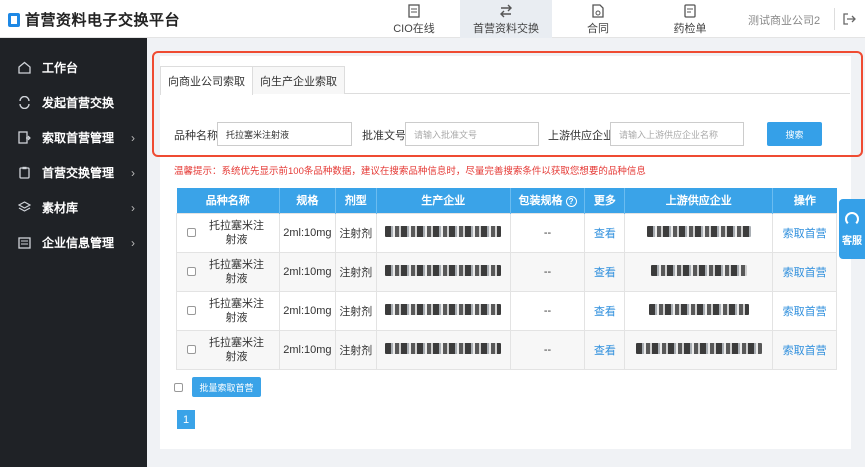  Describe the element at coordinates (133, 172) in the screenshot. I see `chevron-right-icon: ›` at that location.